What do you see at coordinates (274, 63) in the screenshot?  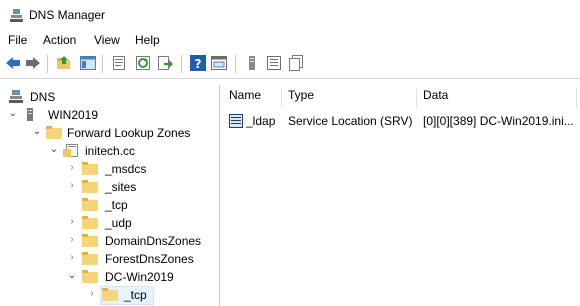 I see `list-icon` at bounding box center [274, 63].